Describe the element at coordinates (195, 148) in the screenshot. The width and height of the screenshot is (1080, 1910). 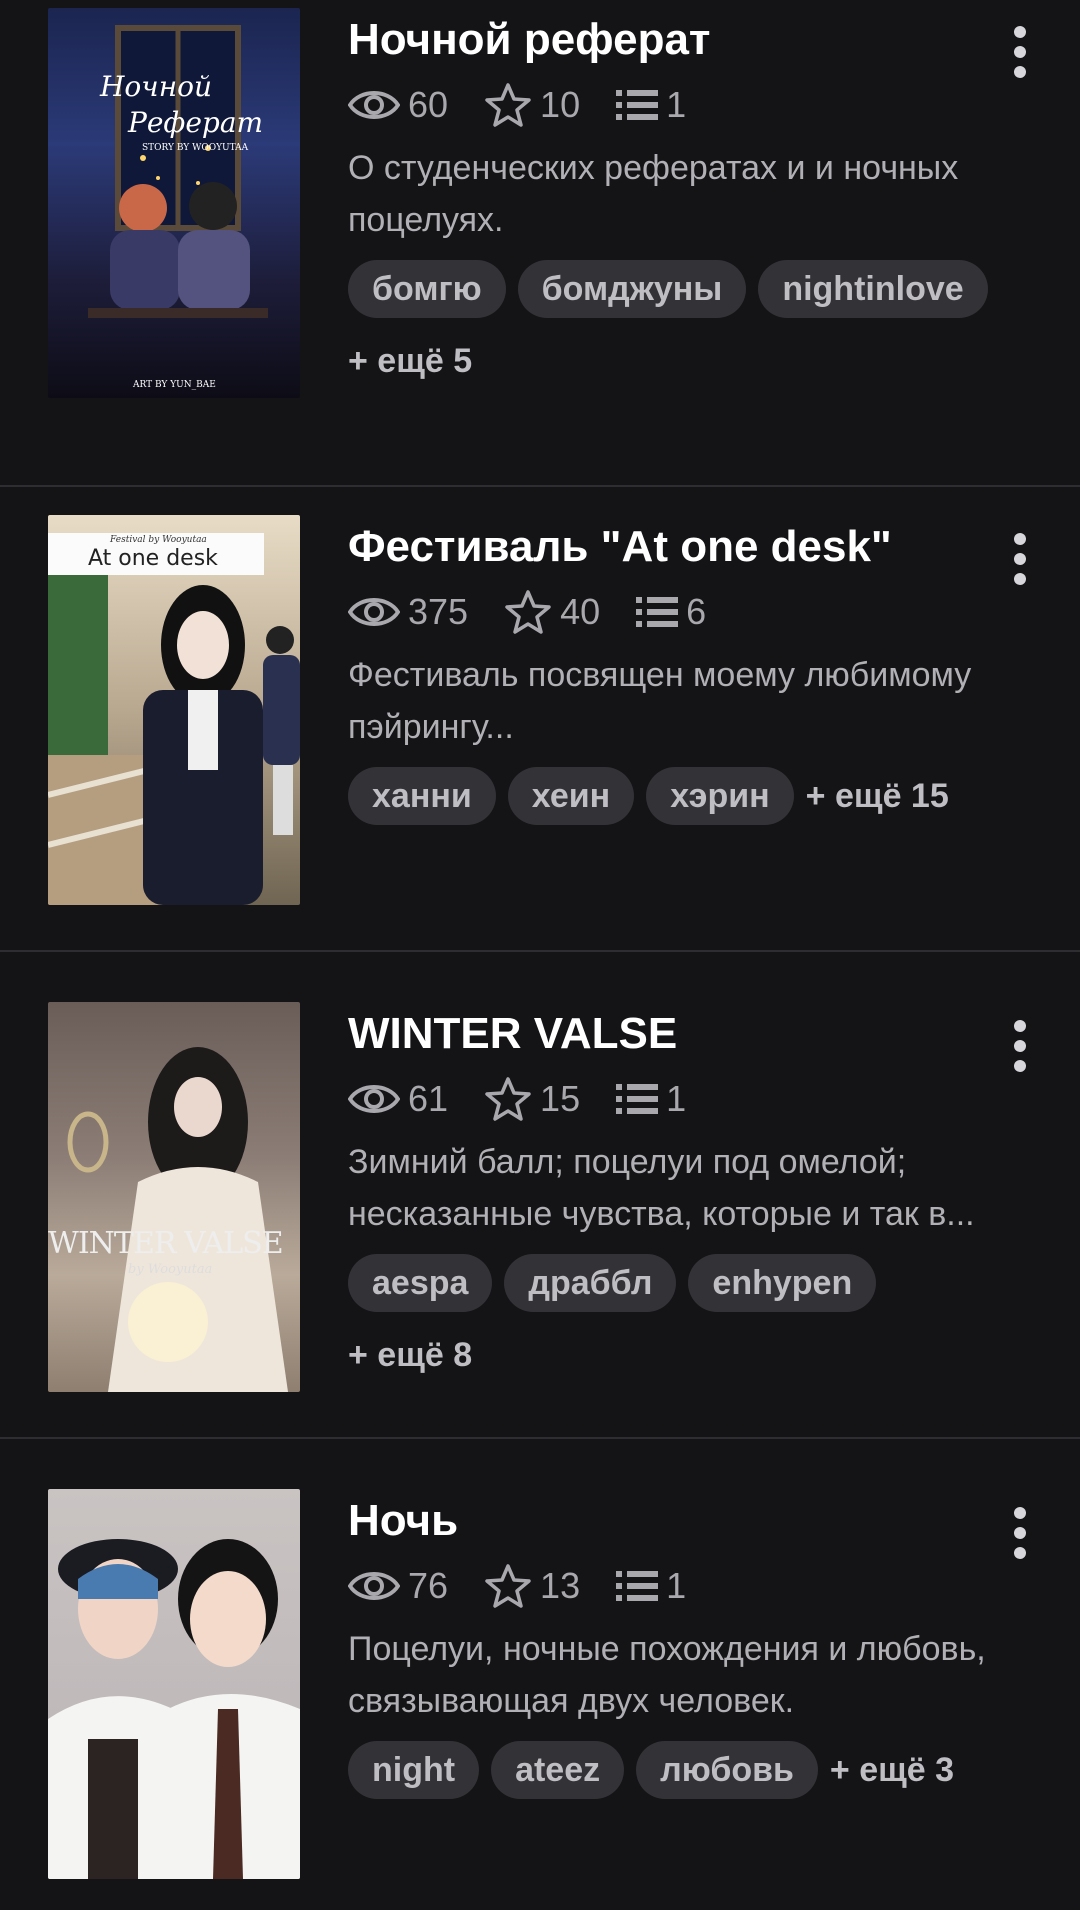
I see `cover-subtitle: STORY BY WOOYUTAA` at that location.